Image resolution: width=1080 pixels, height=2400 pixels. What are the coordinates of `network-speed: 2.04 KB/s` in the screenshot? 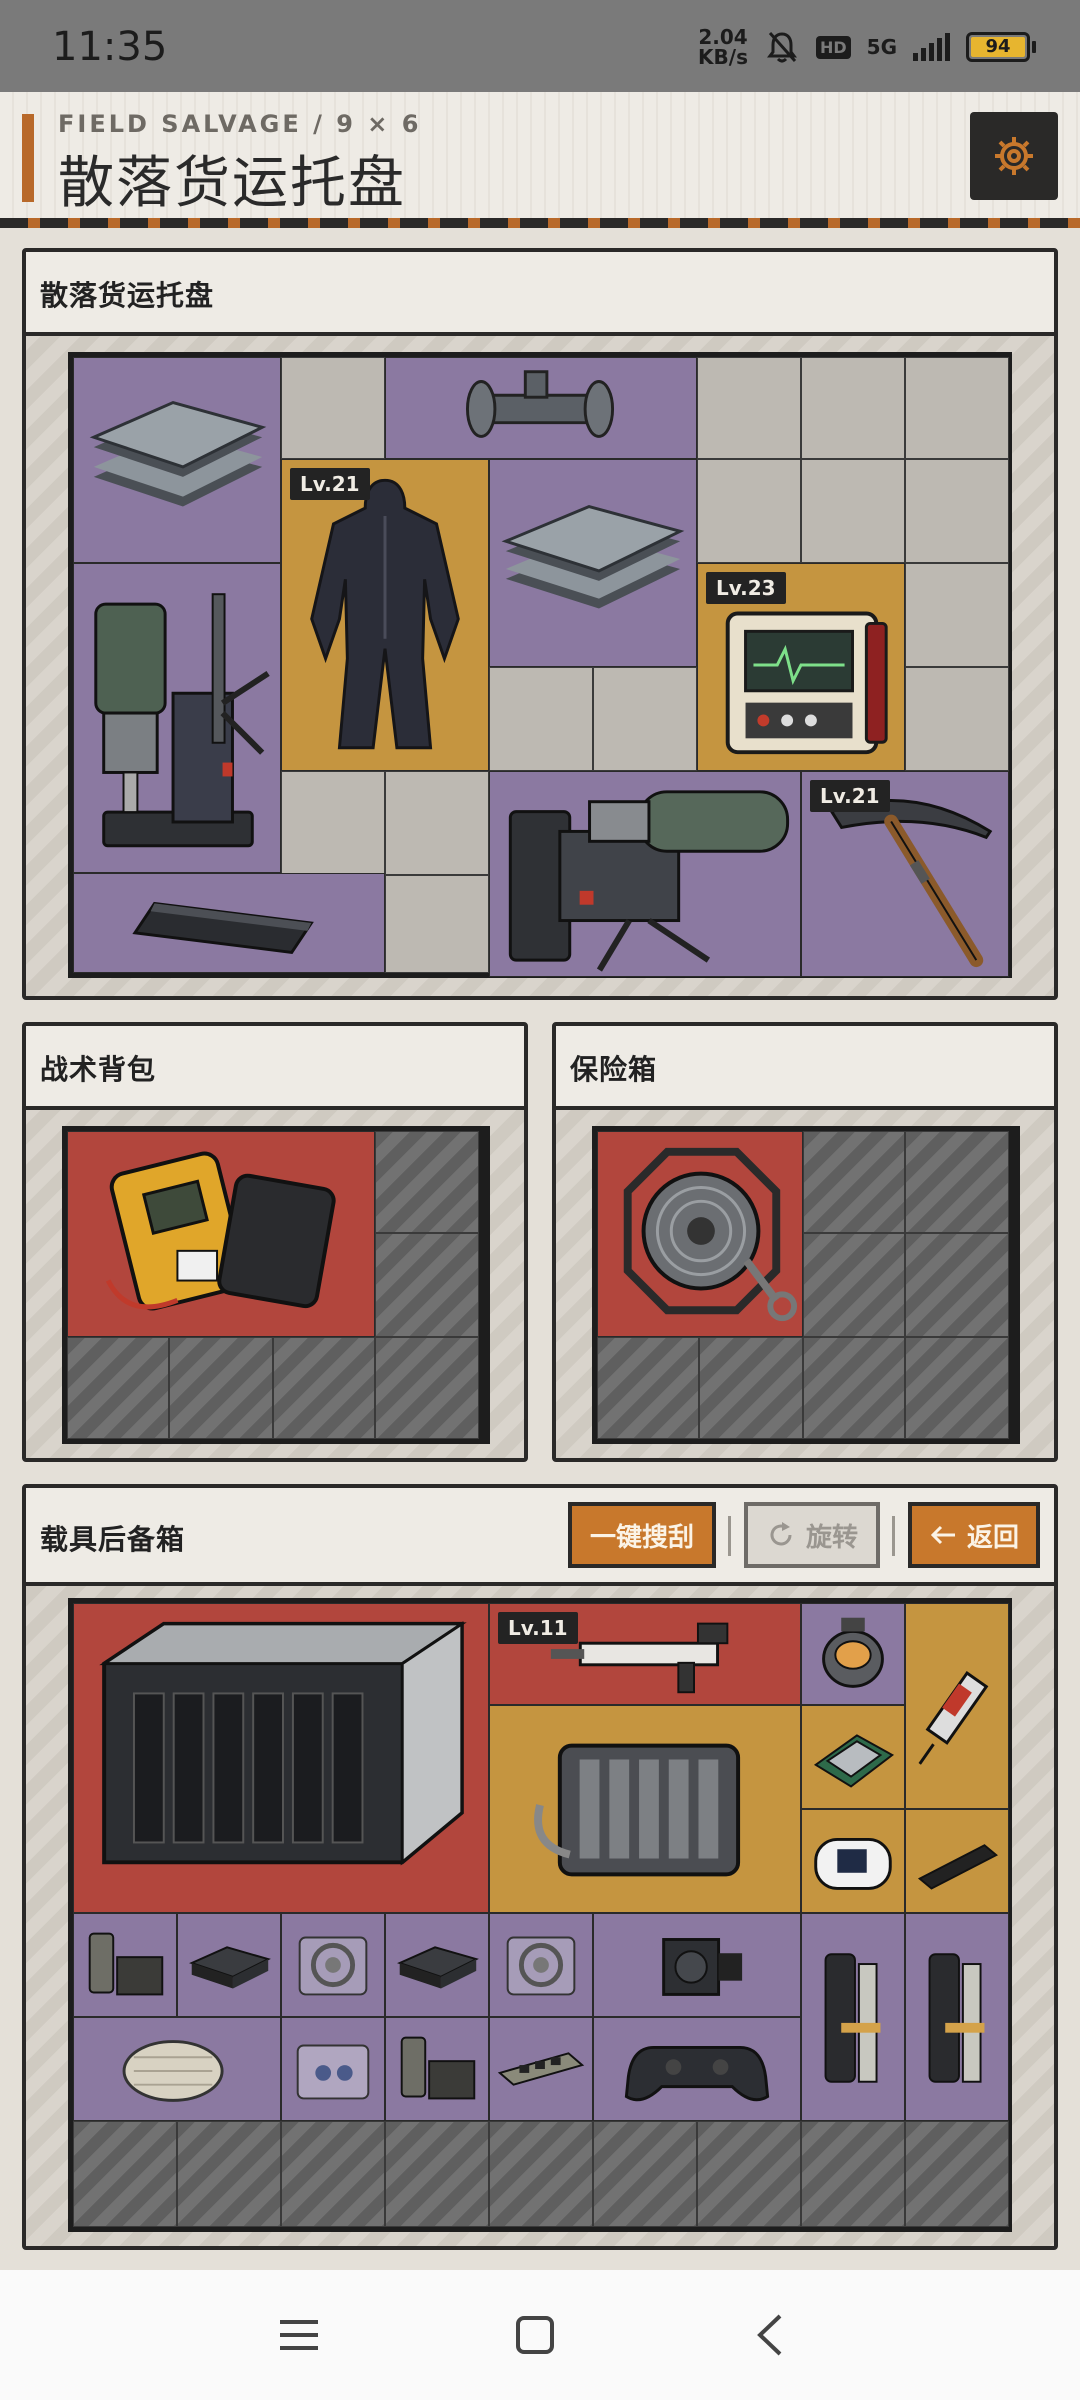 It's located at (723, 47).